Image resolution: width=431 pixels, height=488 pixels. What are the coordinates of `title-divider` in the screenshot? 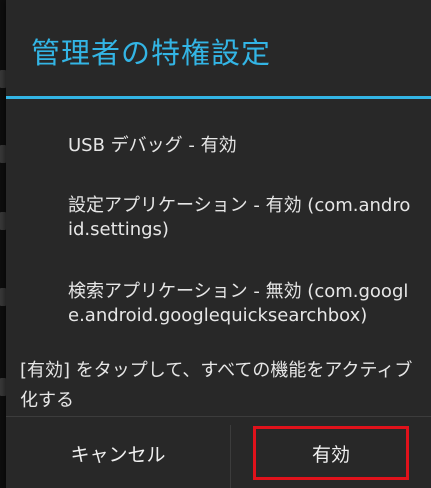 It's located at (218, 97).